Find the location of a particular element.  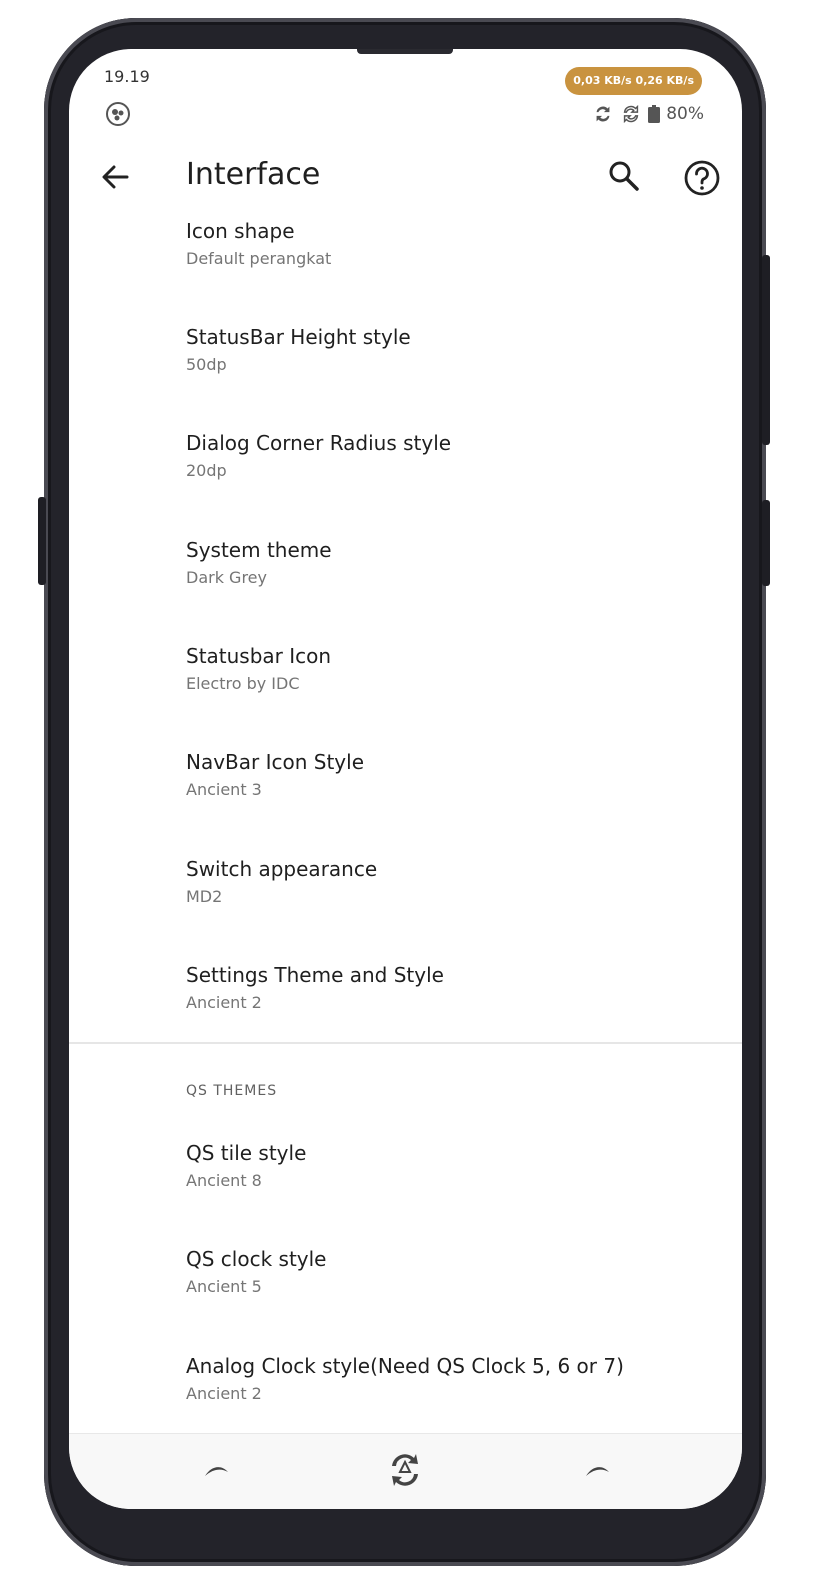

volume-button is located at coordinates (766, 543).